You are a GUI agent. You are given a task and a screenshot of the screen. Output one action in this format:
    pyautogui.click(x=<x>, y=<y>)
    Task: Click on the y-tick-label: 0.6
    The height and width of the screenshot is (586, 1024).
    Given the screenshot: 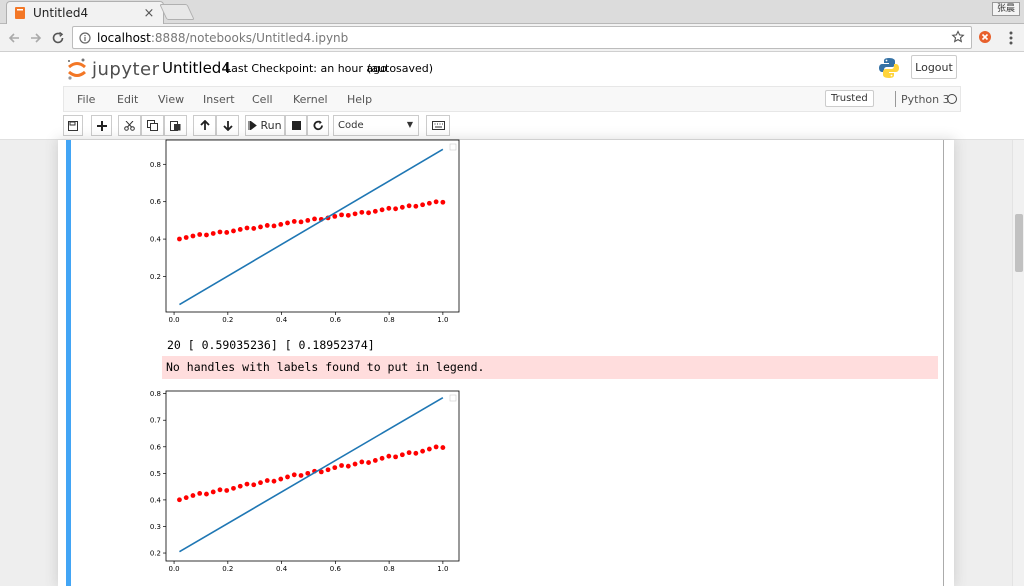 What is the action you would take?
    pyautogui.click(x=156, y=447)
    